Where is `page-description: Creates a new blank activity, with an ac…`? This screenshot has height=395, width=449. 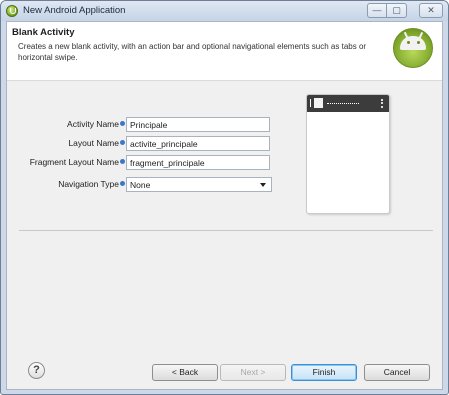 page-description: Creates a new blank activity, with an ac… is located at coordinates (192, 52).